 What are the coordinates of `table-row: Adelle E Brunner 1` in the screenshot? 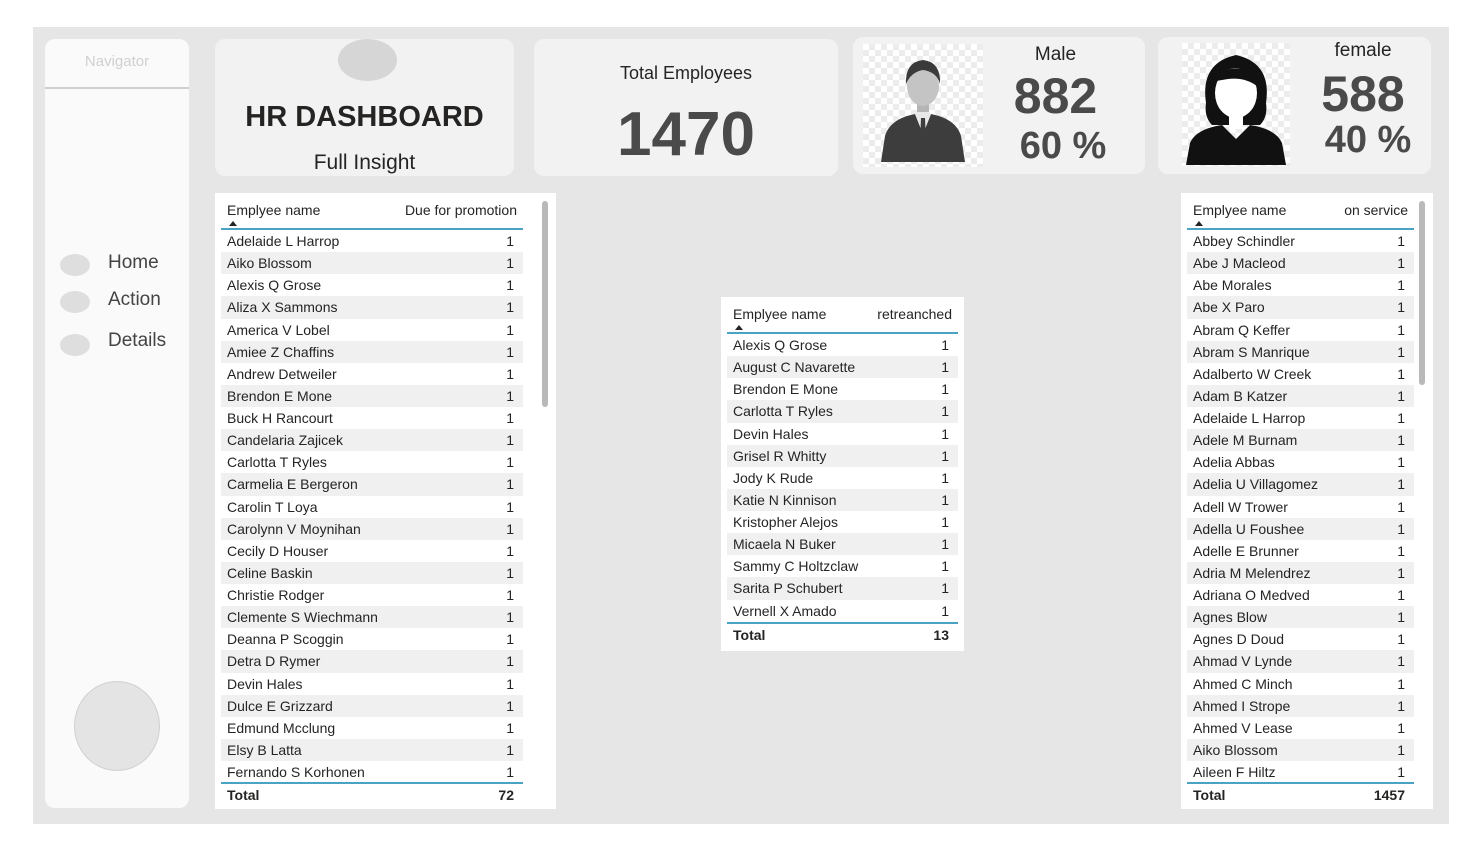 It's located at (1300, 551).